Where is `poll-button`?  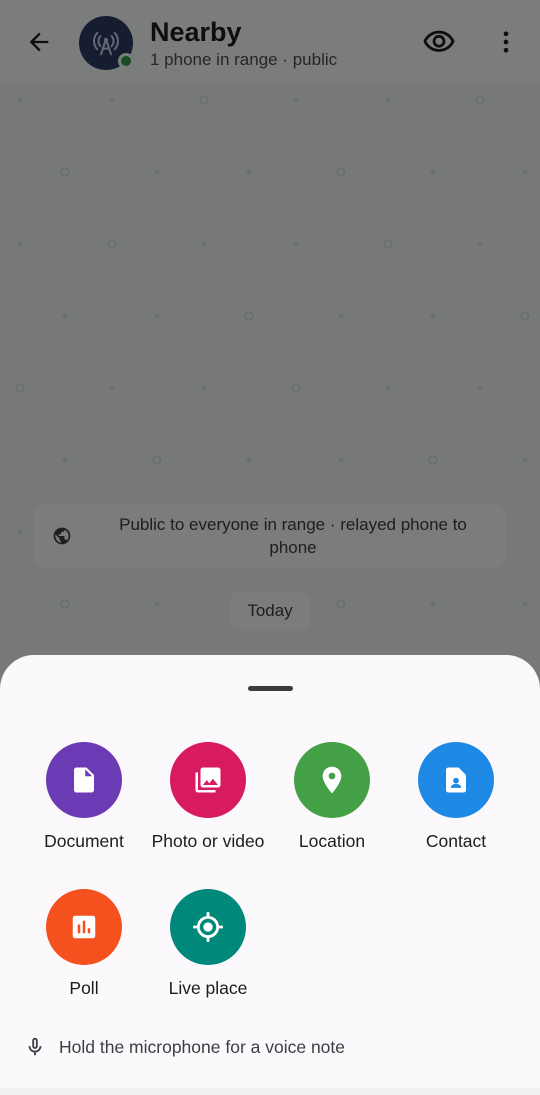 poll-button is located at coordinates (84, 927).